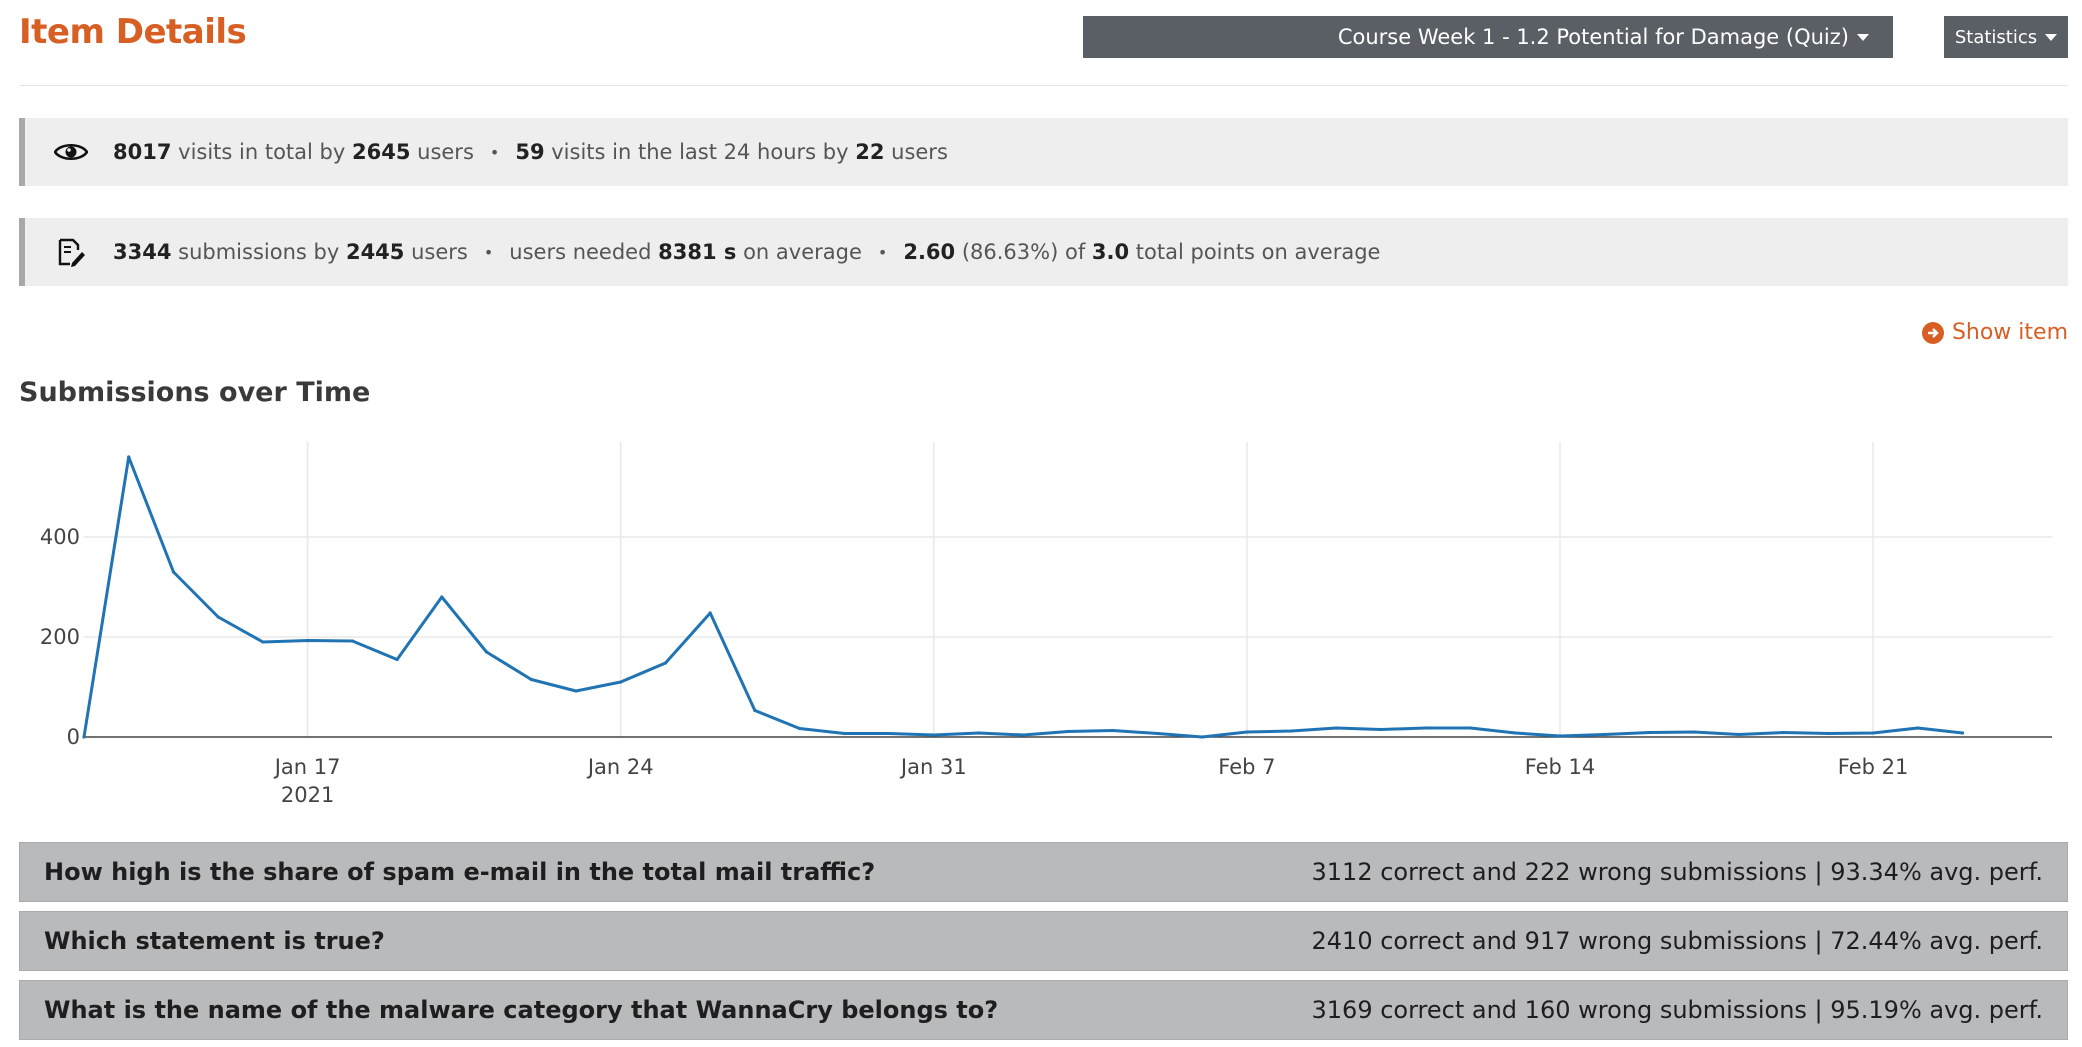 This screenshot has height=1047, width=2082. Describe the element at coordinates (1023, 252) in the screenshot. I see `average-percent-text: (86.63%) of` at that location.